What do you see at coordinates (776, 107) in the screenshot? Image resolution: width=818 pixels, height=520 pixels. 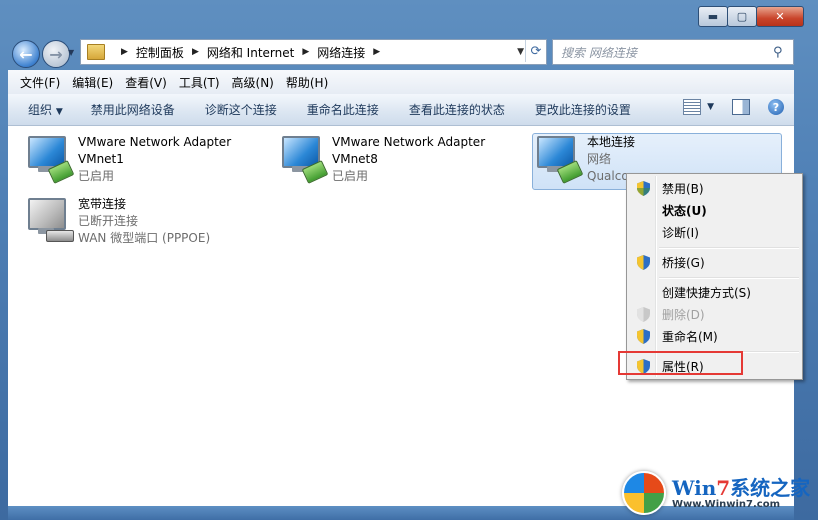 I see `help-icon: ?` at bounding box center [776, 107].